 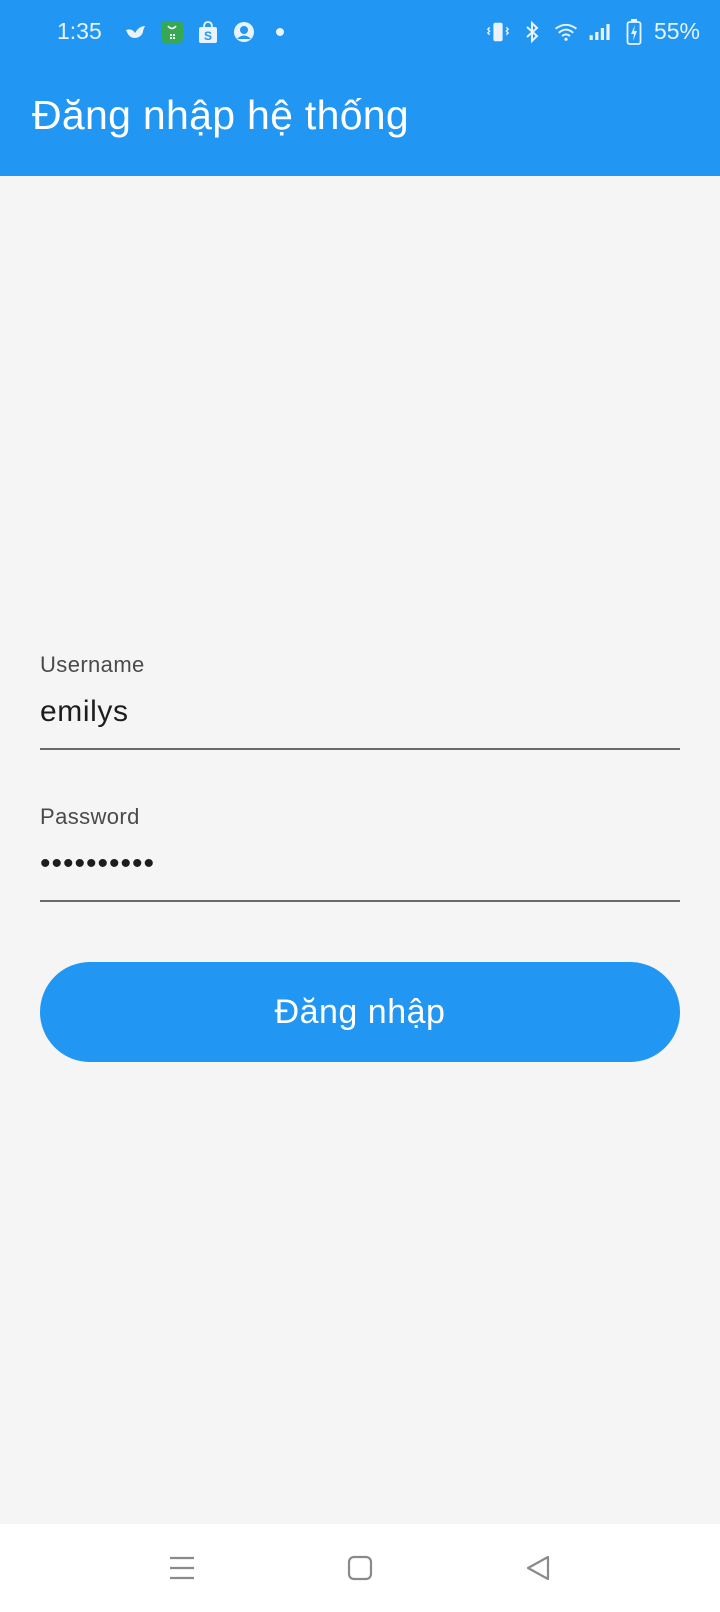 I want to click on notification-icons: S, so click(x=208, y=32).